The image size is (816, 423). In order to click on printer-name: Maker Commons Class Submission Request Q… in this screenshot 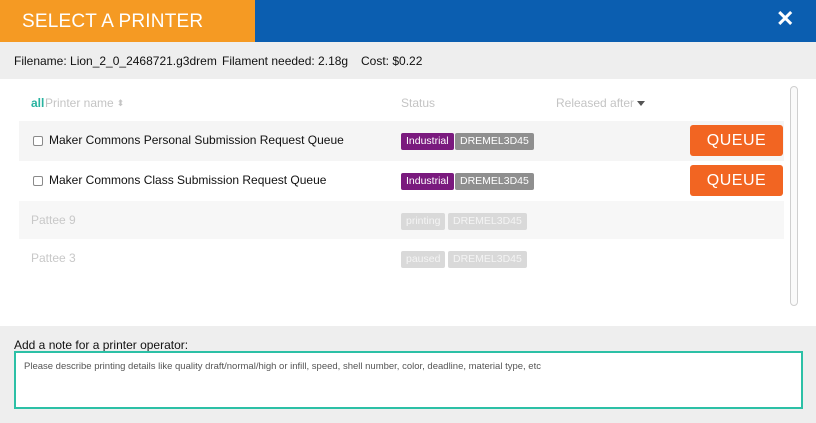, I will do `click(188, 180)`.